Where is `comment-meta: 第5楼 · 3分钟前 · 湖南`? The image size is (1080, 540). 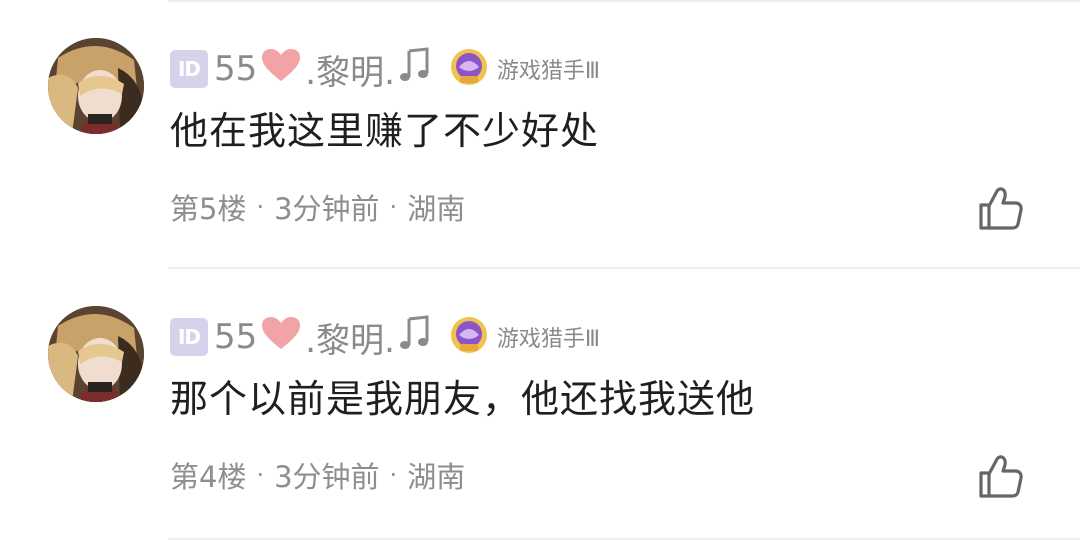
comment-meta: 第5楼 · 3分钟前 · 湖南 is located at coordinates (317, 207).